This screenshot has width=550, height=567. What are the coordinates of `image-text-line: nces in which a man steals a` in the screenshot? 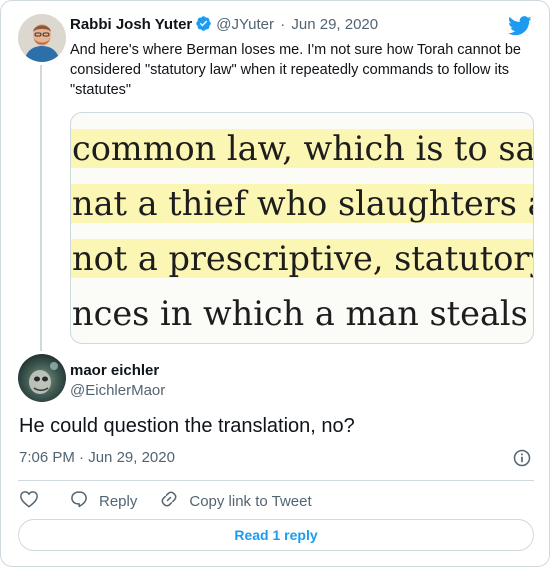 It's located at (303, 313).